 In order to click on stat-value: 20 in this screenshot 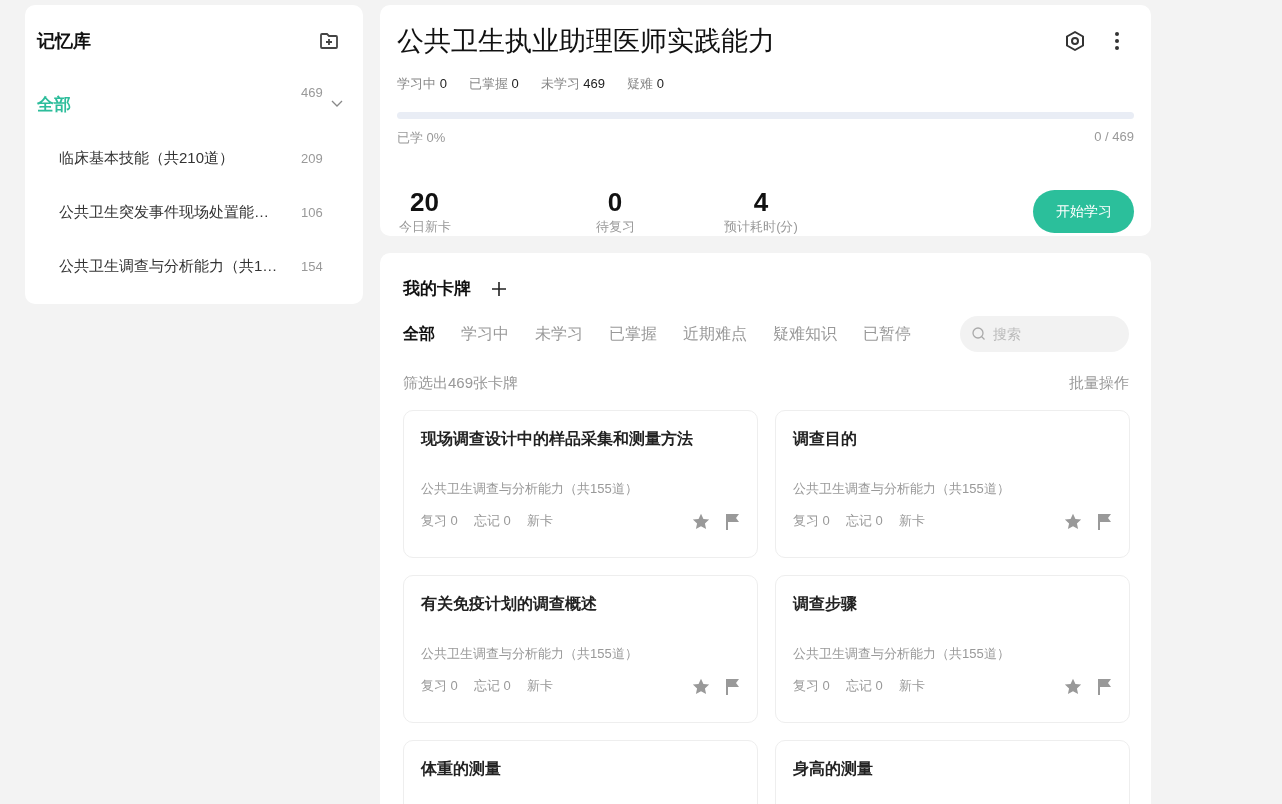, I will do `click(424, 202)`.